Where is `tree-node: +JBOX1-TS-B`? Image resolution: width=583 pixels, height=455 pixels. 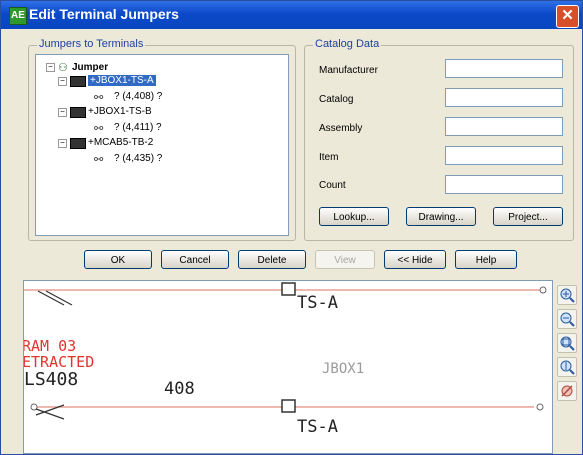 tree-node: +JBOX1-TS-B is located at coordinates (120, 111).